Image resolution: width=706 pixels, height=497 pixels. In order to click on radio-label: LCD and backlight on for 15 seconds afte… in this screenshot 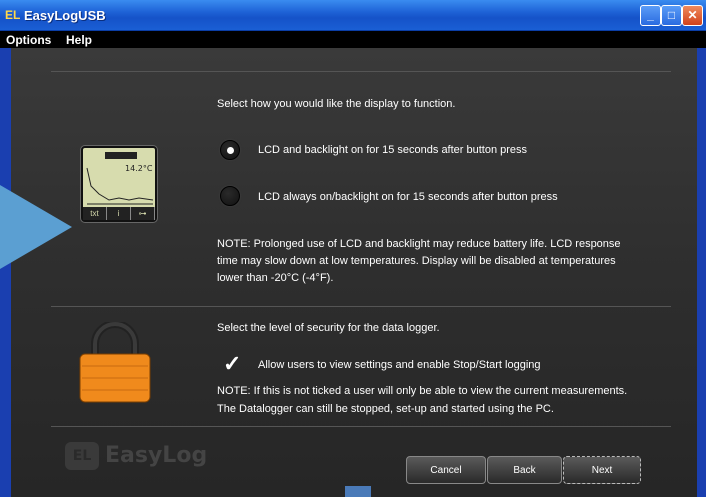, I will do `click(392, 150)`.